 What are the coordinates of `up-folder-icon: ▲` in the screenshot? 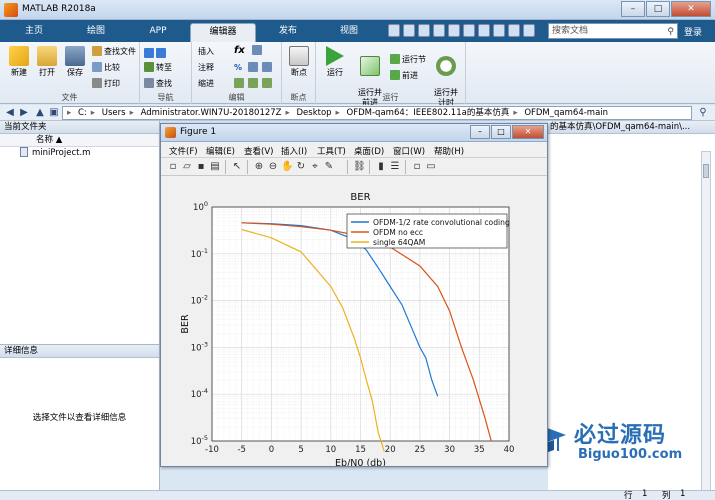 It's located at (40, 113).